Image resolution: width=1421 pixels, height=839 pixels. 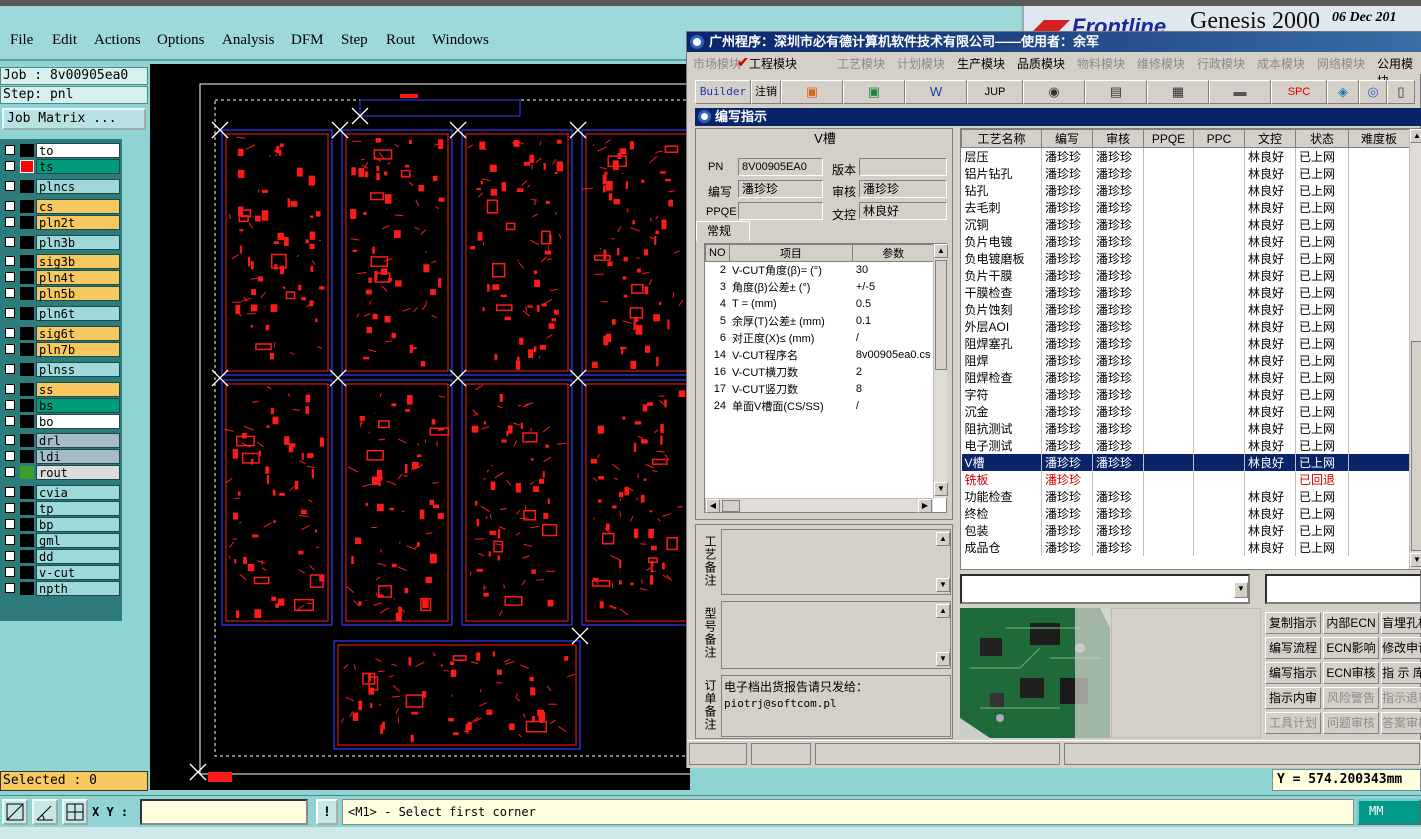 What do you see at coordinates (78, 389) in the screenshot?
I see `layer-name: ss` at bounding box center [78, 389].